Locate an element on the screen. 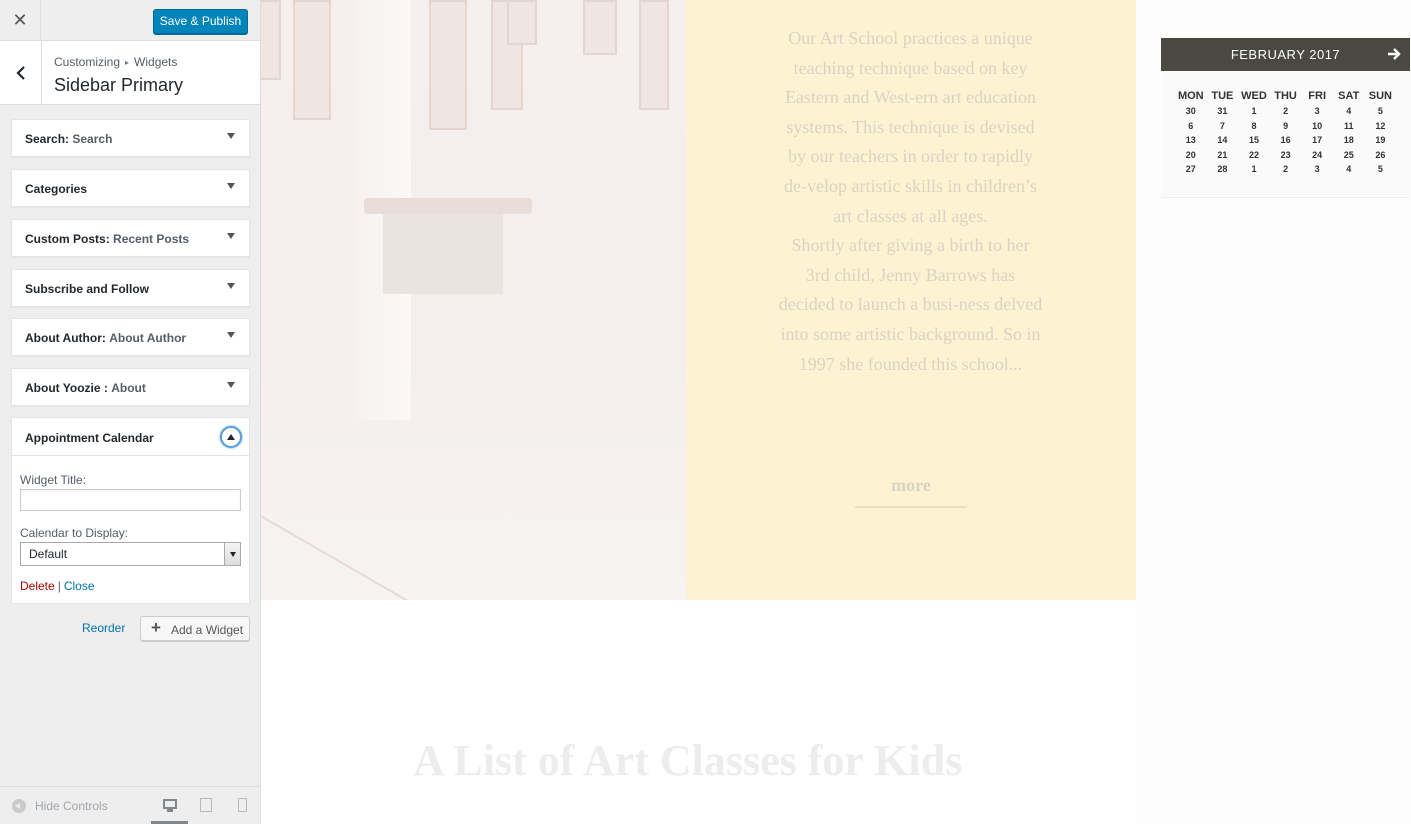  add-widget-button: + Add a Widget is located at coordinates (195, 628).